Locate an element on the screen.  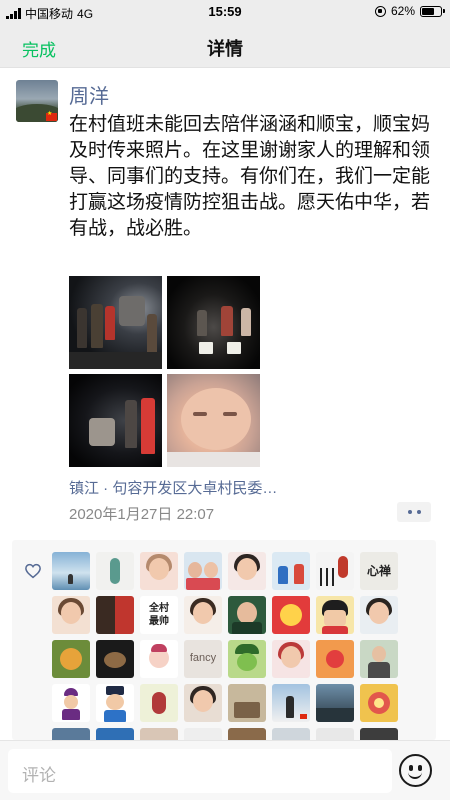
calligraphy-text: 心禅 is located at coordinates (378, 571).